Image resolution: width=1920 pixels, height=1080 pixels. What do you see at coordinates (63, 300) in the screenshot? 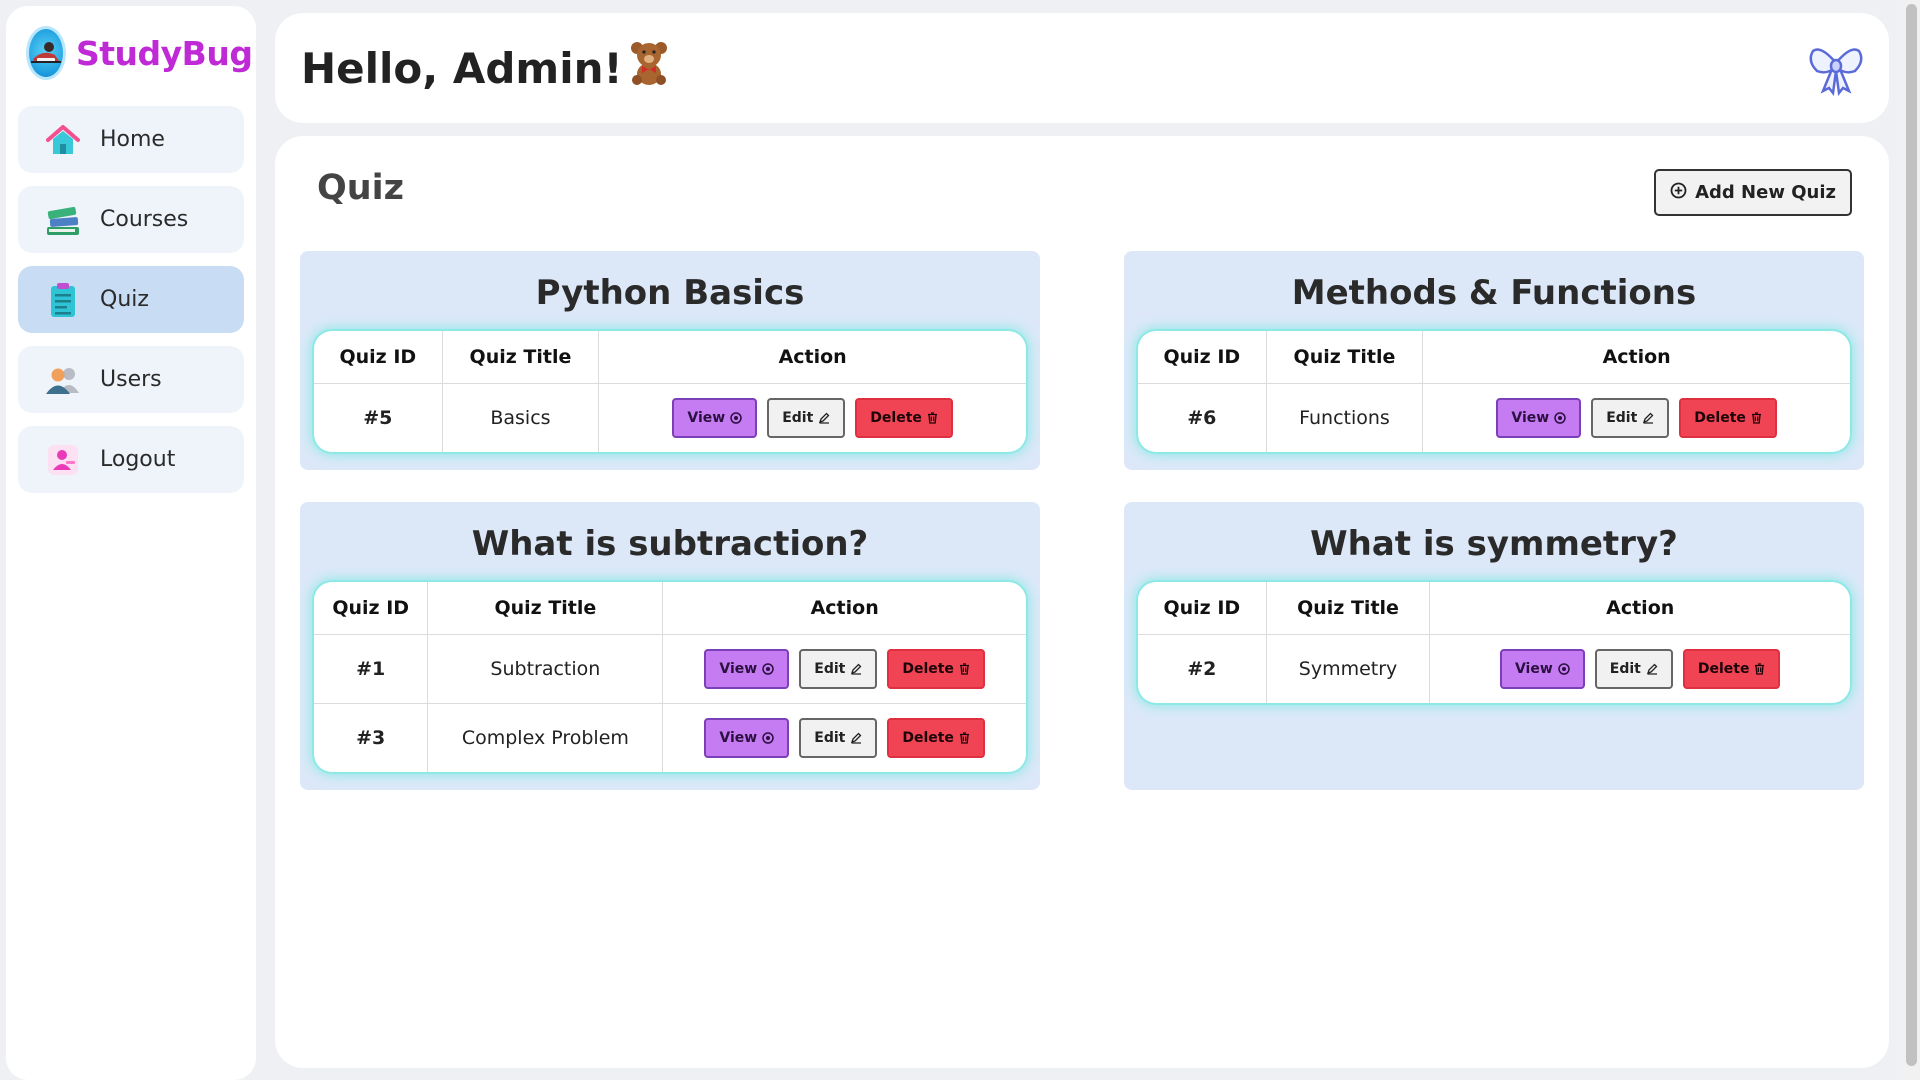
I see `clipboard-icon` at bounding box center [63, 300].